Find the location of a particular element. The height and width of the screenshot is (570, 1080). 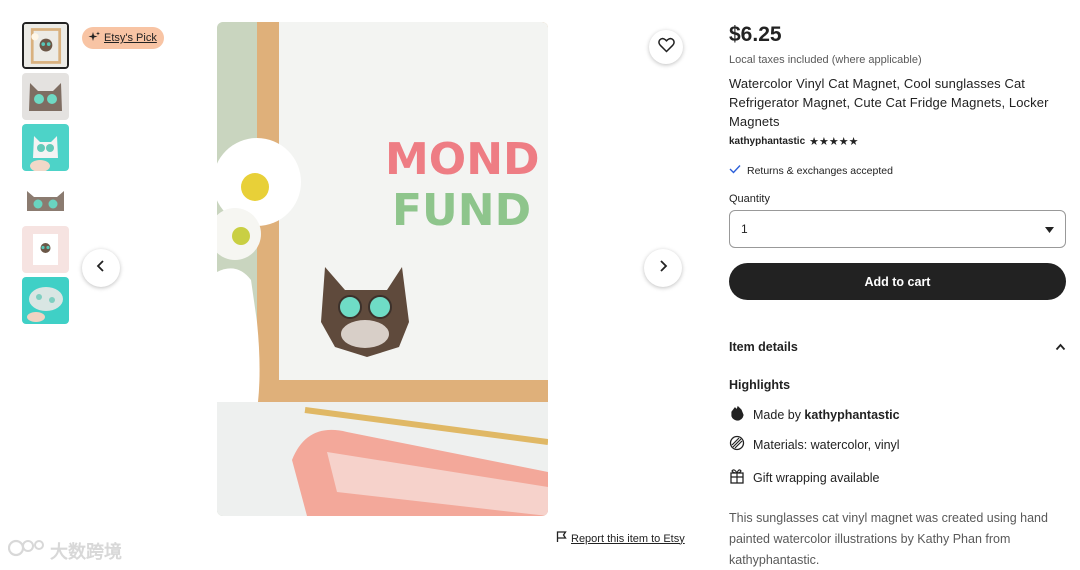

chevron-right-icon is located at coordinates (663, 268).